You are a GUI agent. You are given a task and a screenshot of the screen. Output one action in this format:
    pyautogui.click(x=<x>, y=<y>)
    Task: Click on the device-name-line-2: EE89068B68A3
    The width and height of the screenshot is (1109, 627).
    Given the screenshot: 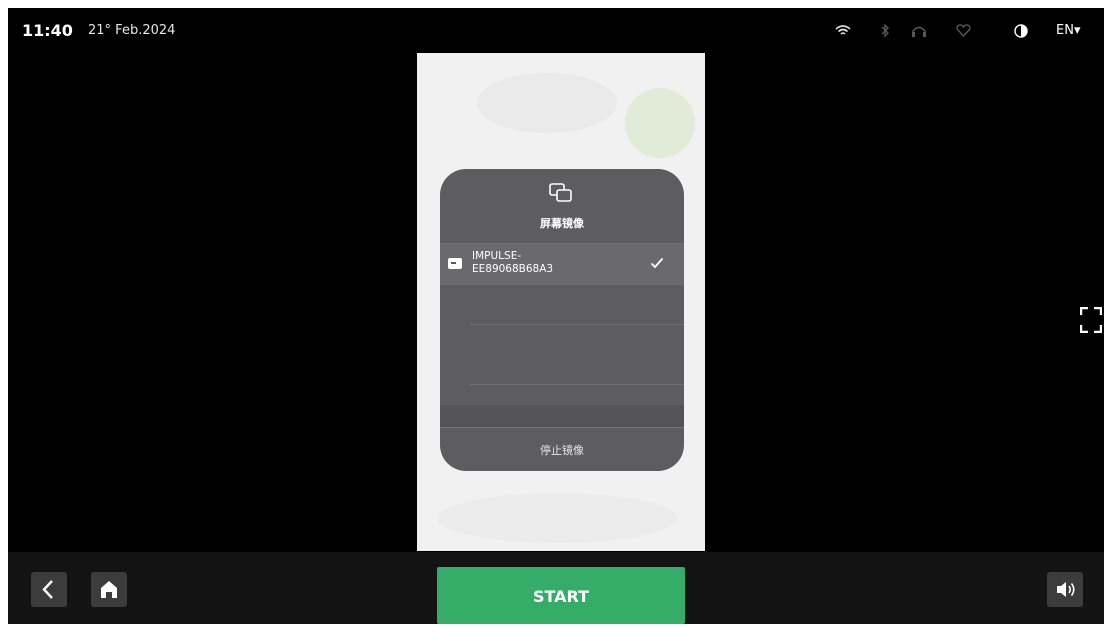 What is the action you would take?
    pyautogui.click(x=513, y=269)
    